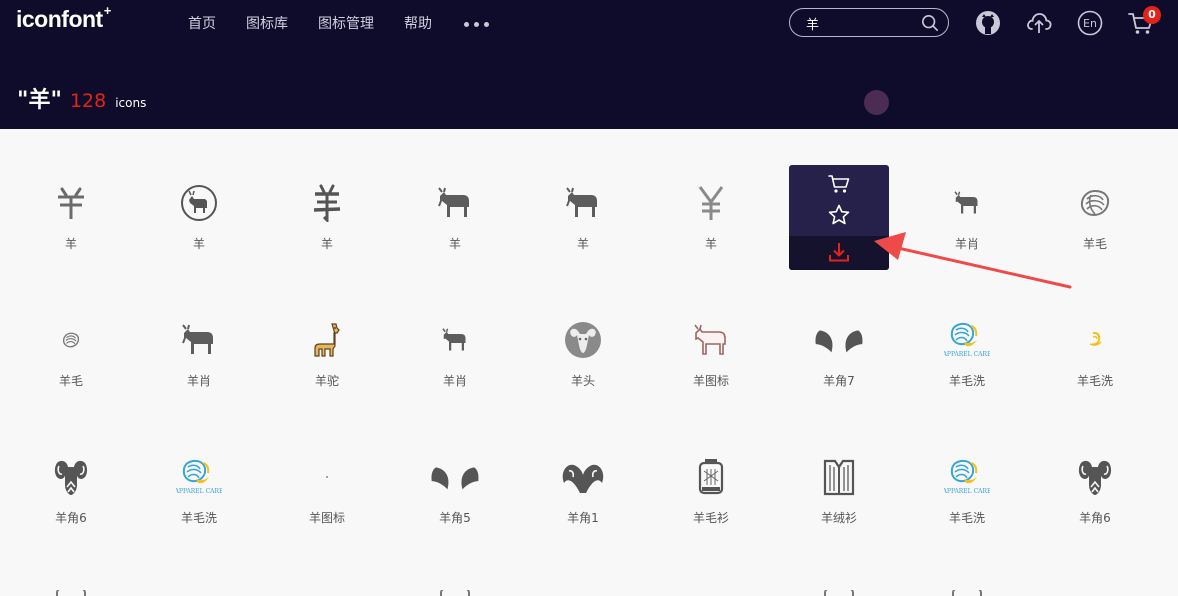  Describe the element at coordinates (81, 98) in the screenshot. I see `result-summary: "羊" 128 icons` at that location.